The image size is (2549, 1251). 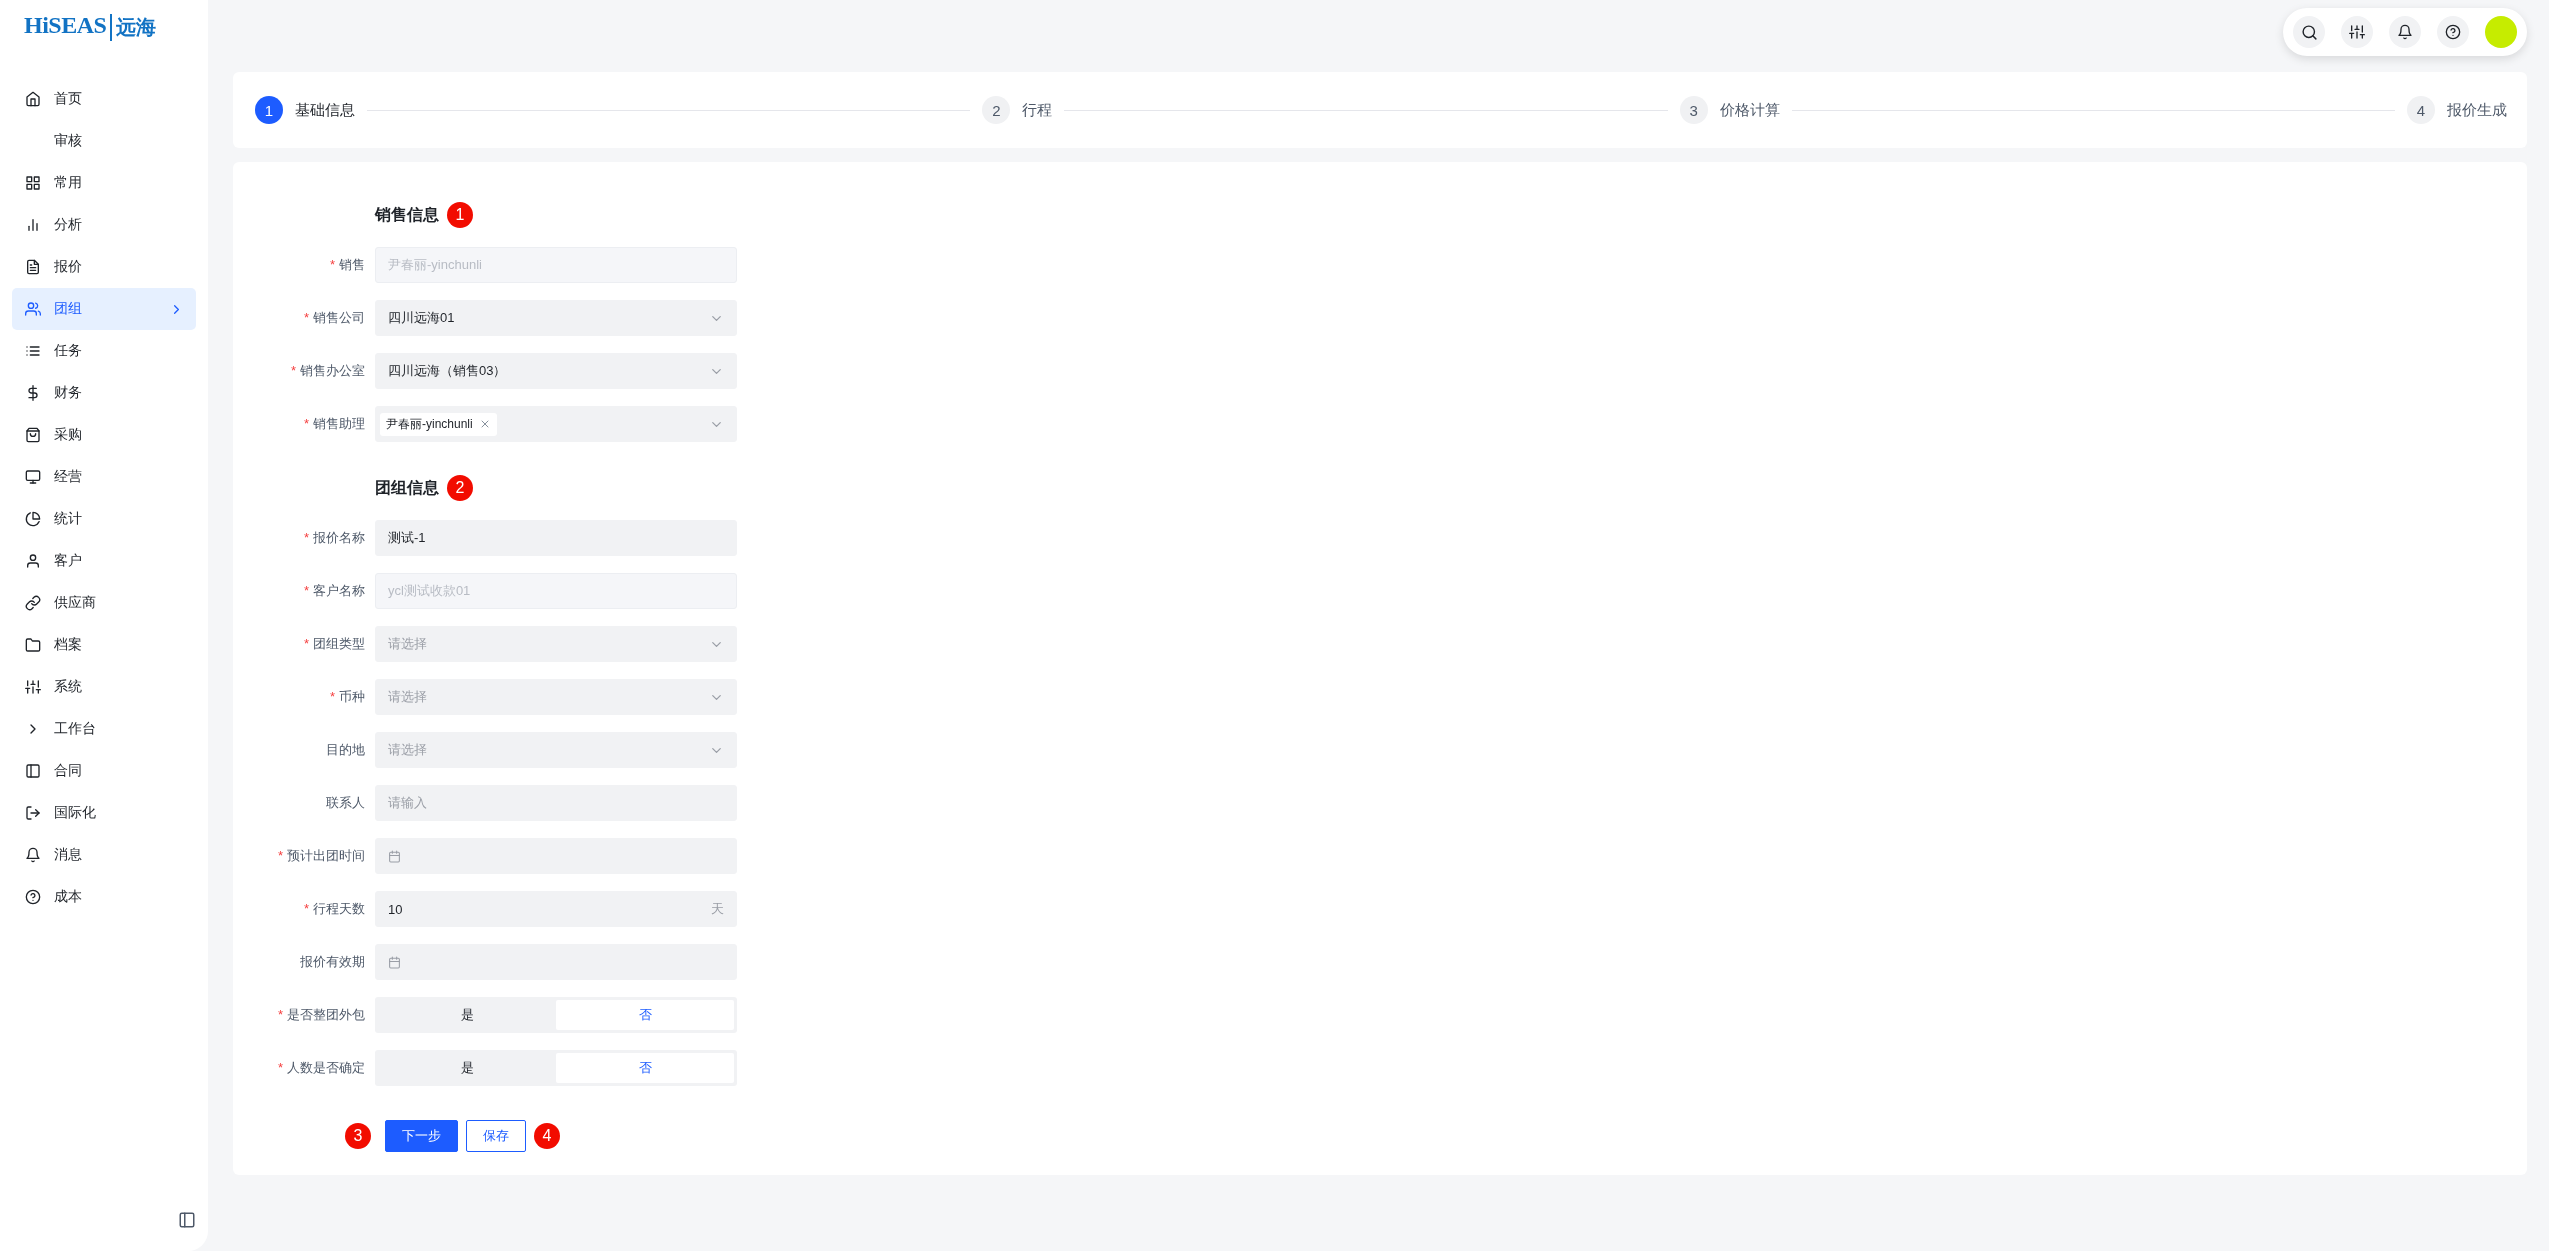 I want to click on step-label: 基础信息, so click(x=325, y=110).